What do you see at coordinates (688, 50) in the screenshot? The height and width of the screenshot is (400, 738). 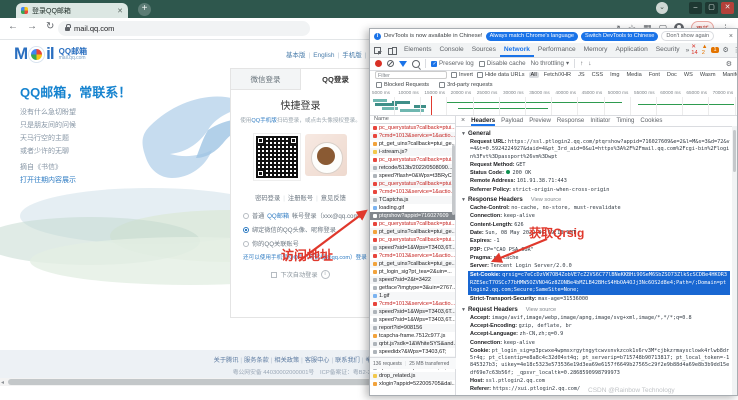 I see `more-tabs-icon: »` at bounding box center [688, 50].